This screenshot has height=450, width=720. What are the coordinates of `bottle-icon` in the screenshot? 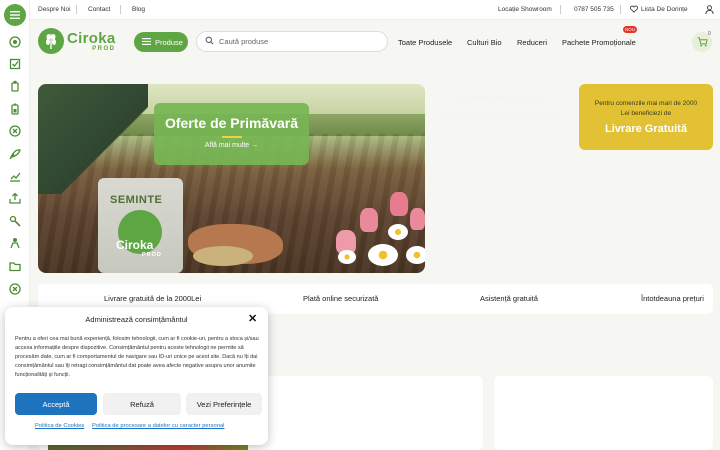 It's located at (15, 86).